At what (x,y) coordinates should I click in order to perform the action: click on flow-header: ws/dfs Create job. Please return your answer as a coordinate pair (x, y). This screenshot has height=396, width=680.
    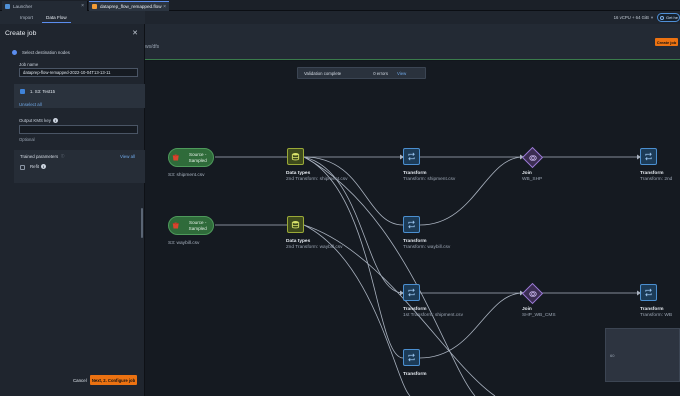
    Looking at the image, I should click on (412, 42).